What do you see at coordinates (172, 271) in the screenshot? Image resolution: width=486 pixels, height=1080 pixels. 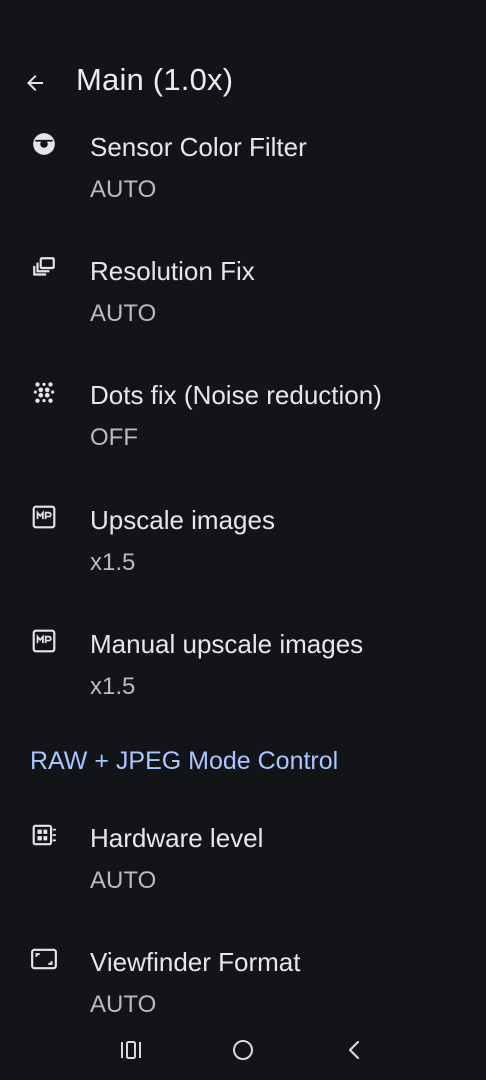 I see `pref-title: Resolution Fix` at bounding box center [172, 271].